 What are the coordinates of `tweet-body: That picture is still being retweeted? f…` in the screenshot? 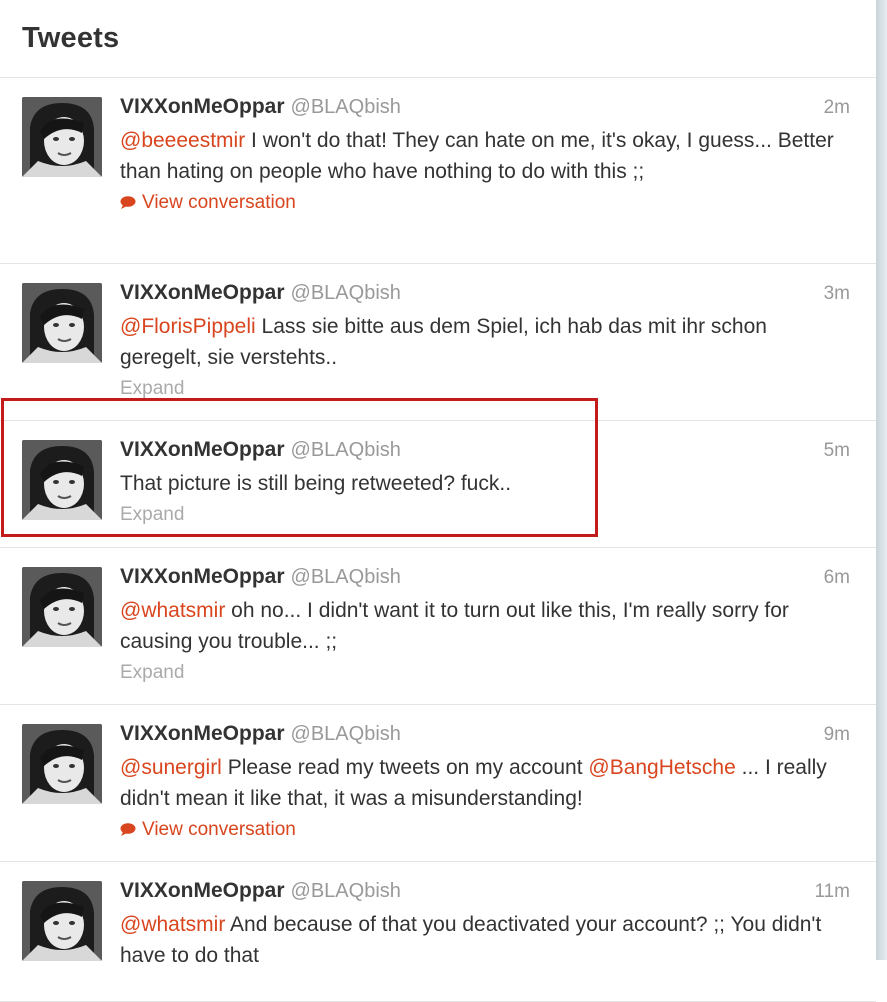 It's located at (316, 483).